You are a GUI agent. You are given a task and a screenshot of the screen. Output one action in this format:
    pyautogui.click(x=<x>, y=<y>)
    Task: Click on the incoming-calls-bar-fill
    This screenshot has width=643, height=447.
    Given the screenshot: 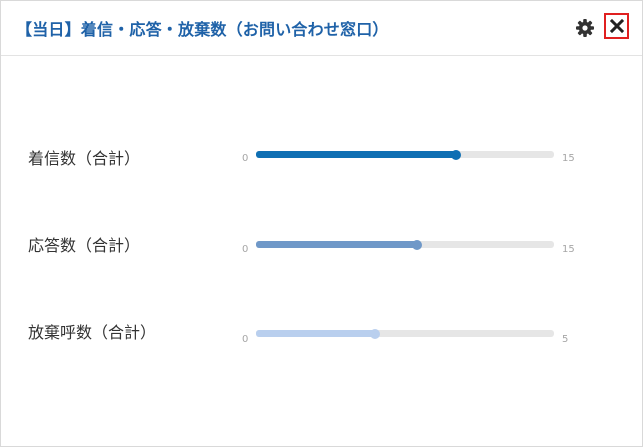 What is the action you would take?
    pyautogui.click(x=356, y=154)
    